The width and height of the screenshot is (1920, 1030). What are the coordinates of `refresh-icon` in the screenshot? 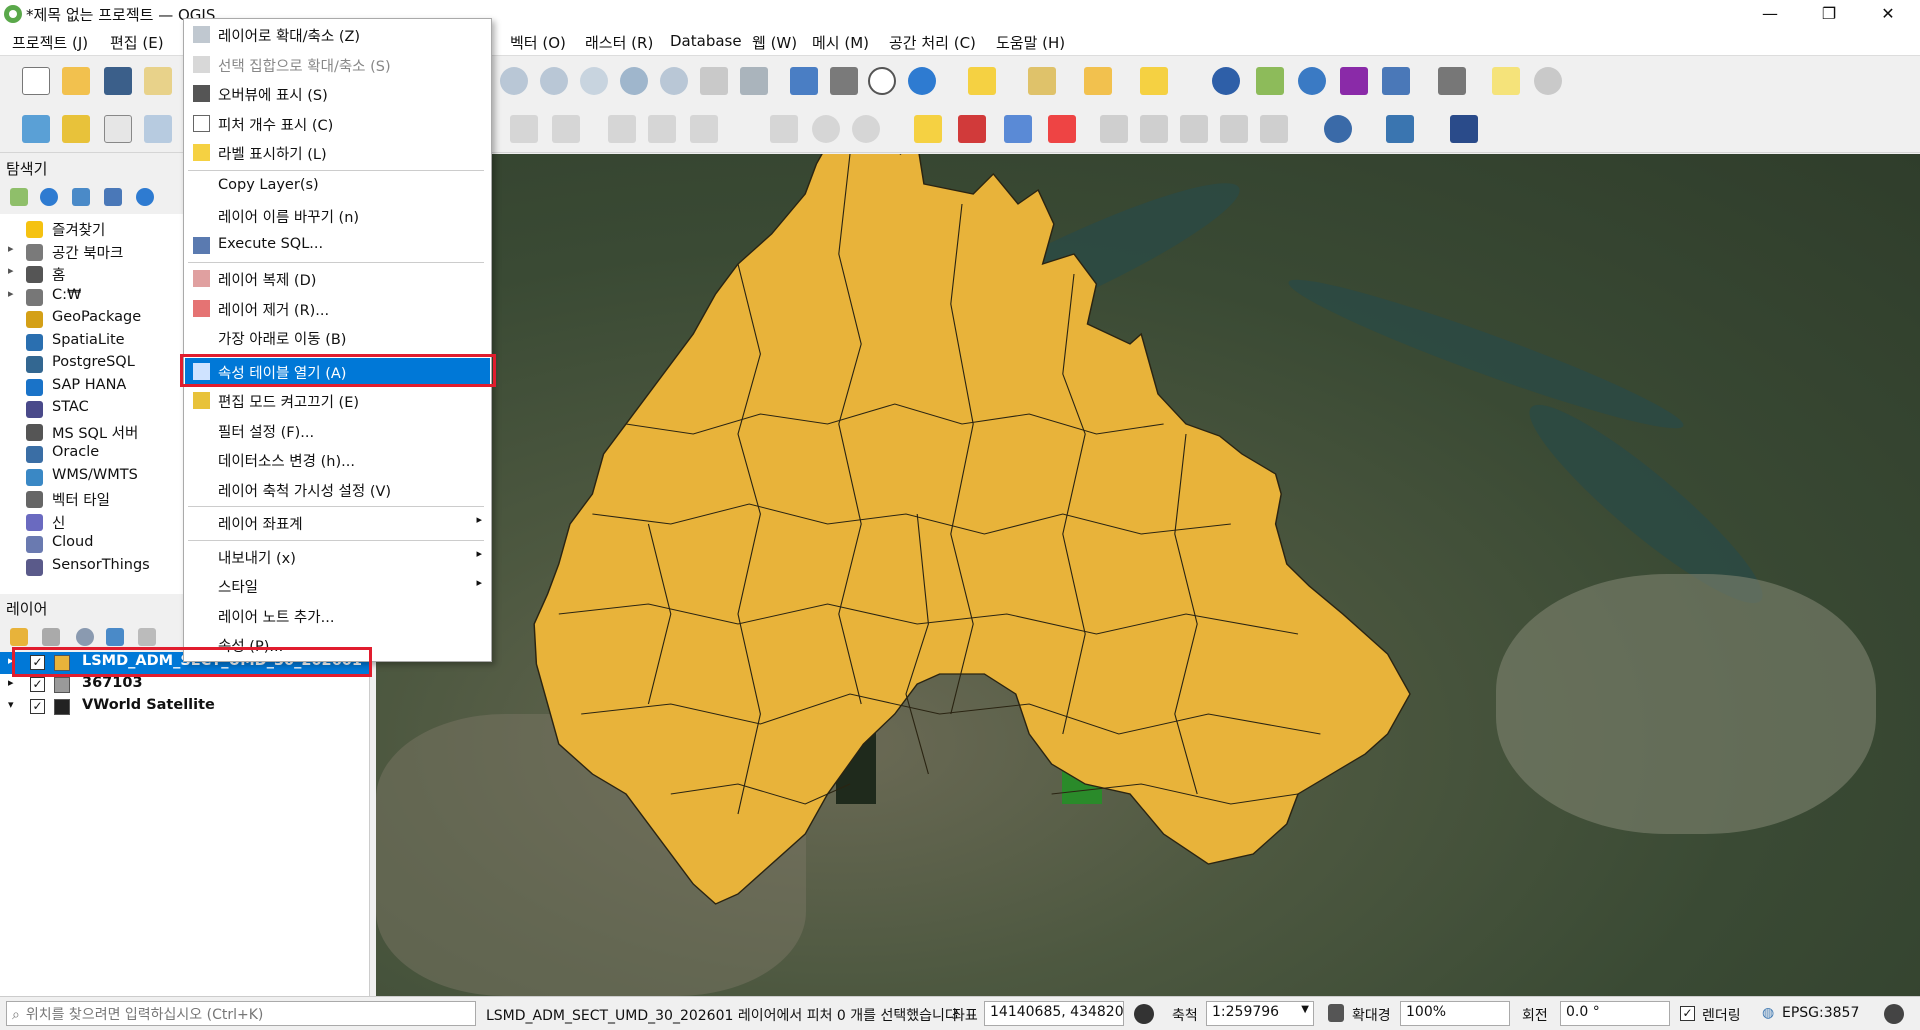 It's located at (922, 81).